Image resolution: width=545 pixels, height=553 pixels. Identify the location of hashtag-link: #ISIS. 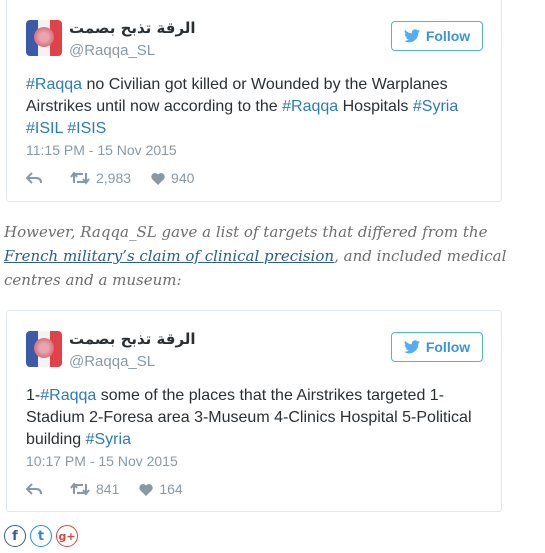
(86, 128).